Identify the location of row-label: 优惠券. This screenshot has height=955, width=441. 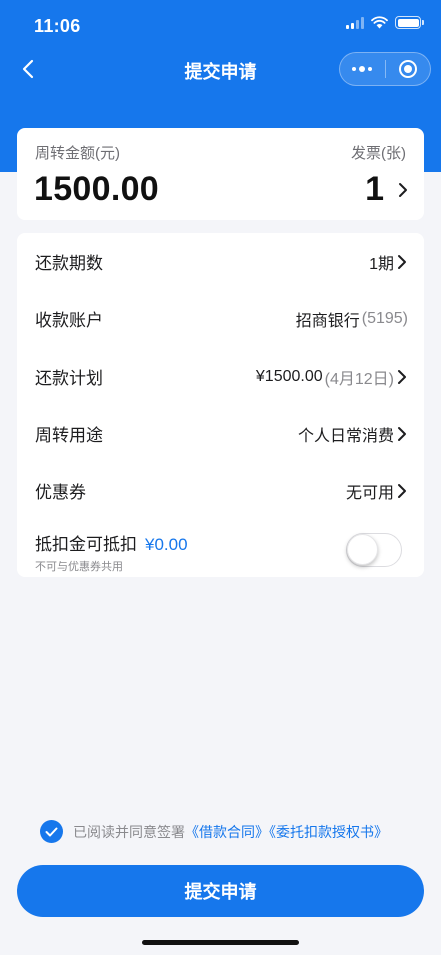
(60, 492).